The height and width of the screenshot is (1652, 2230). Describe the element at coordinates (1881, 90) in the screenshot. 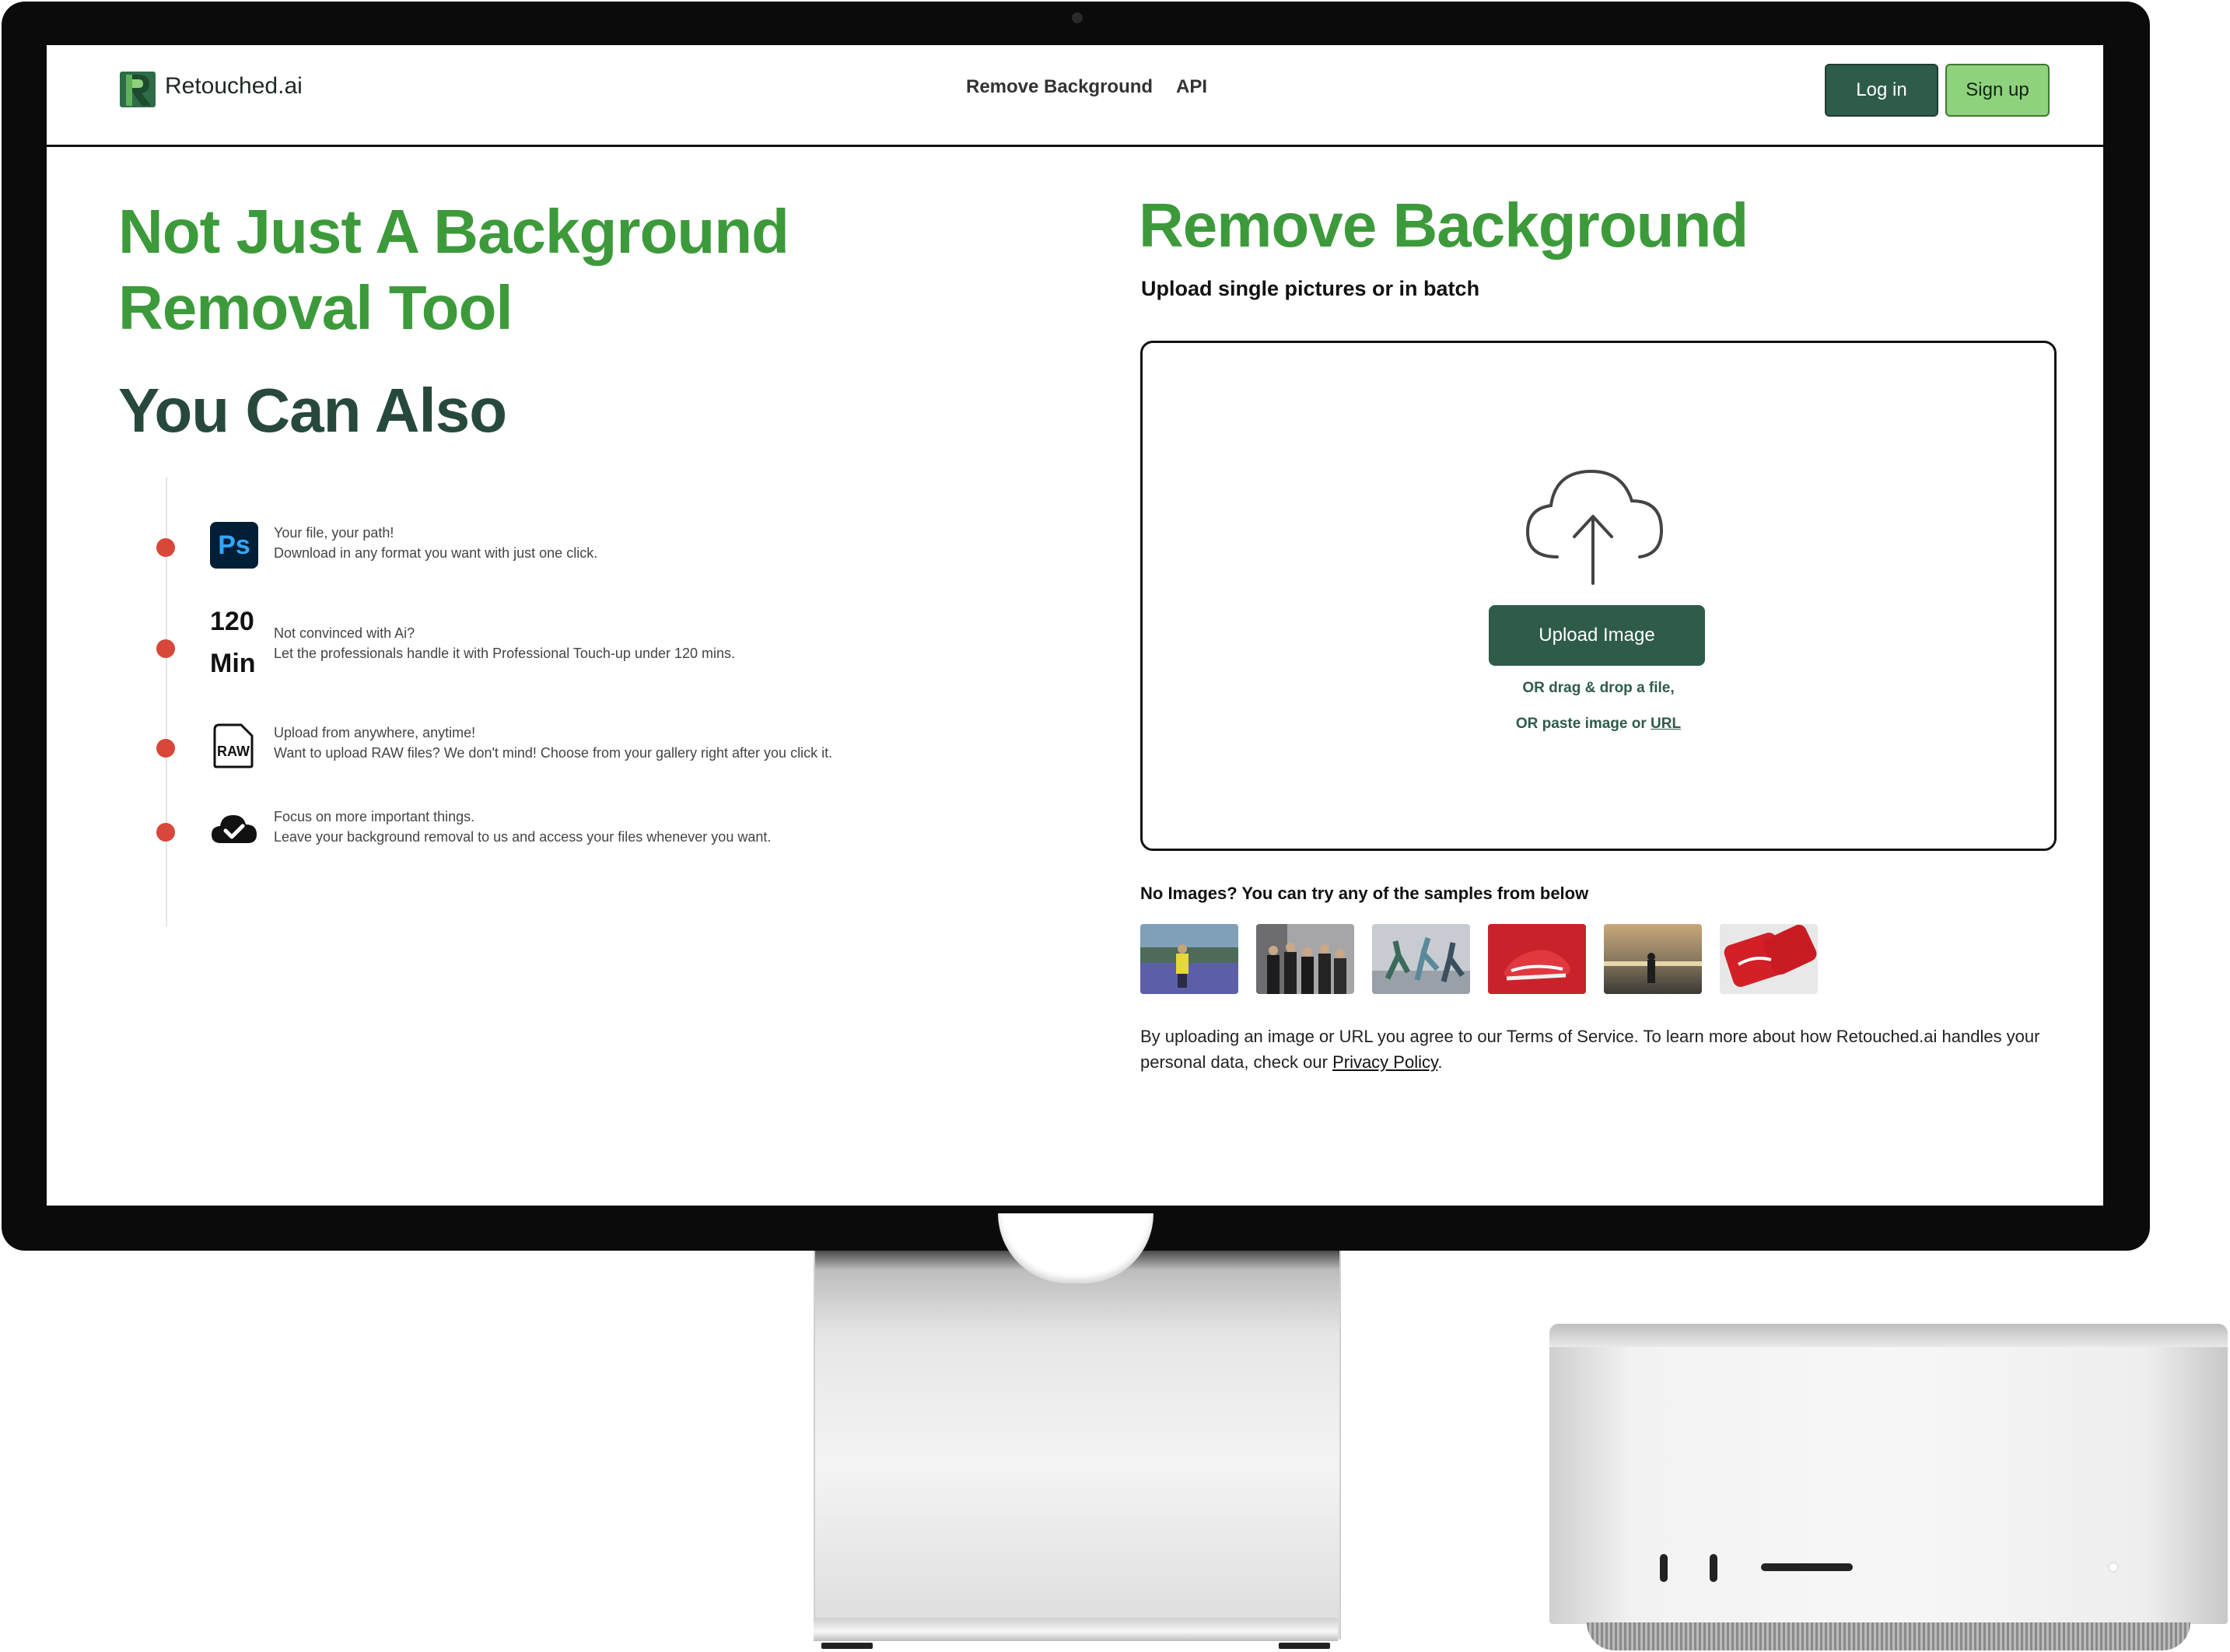

I see `login-button: Log in` at that location.